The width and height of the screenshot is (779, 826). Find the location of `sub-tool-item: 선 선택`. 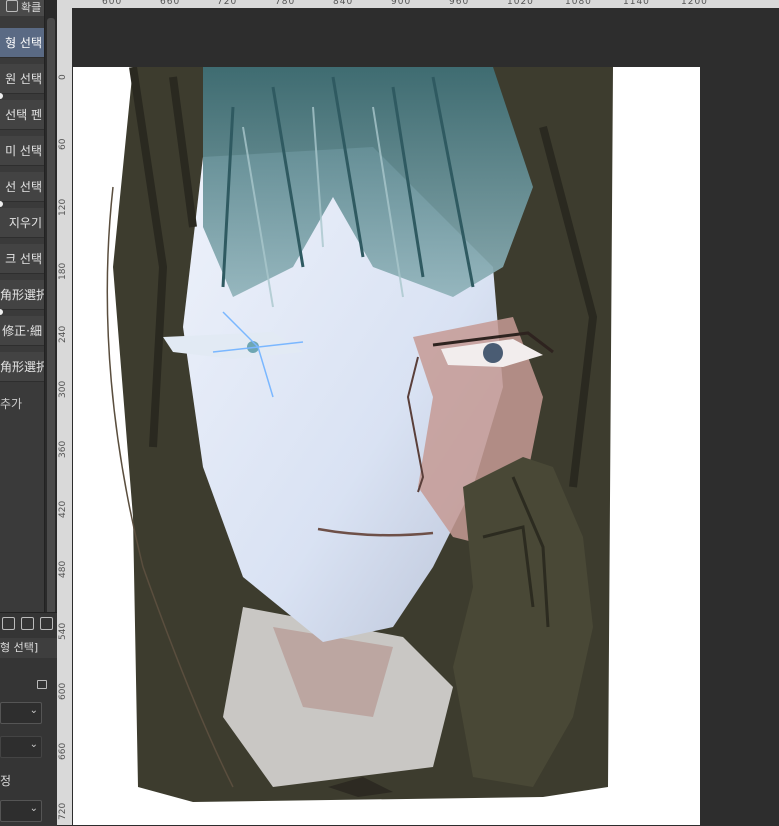

sub-tool-item: 선 선택 is located at coordinates (22, 187).